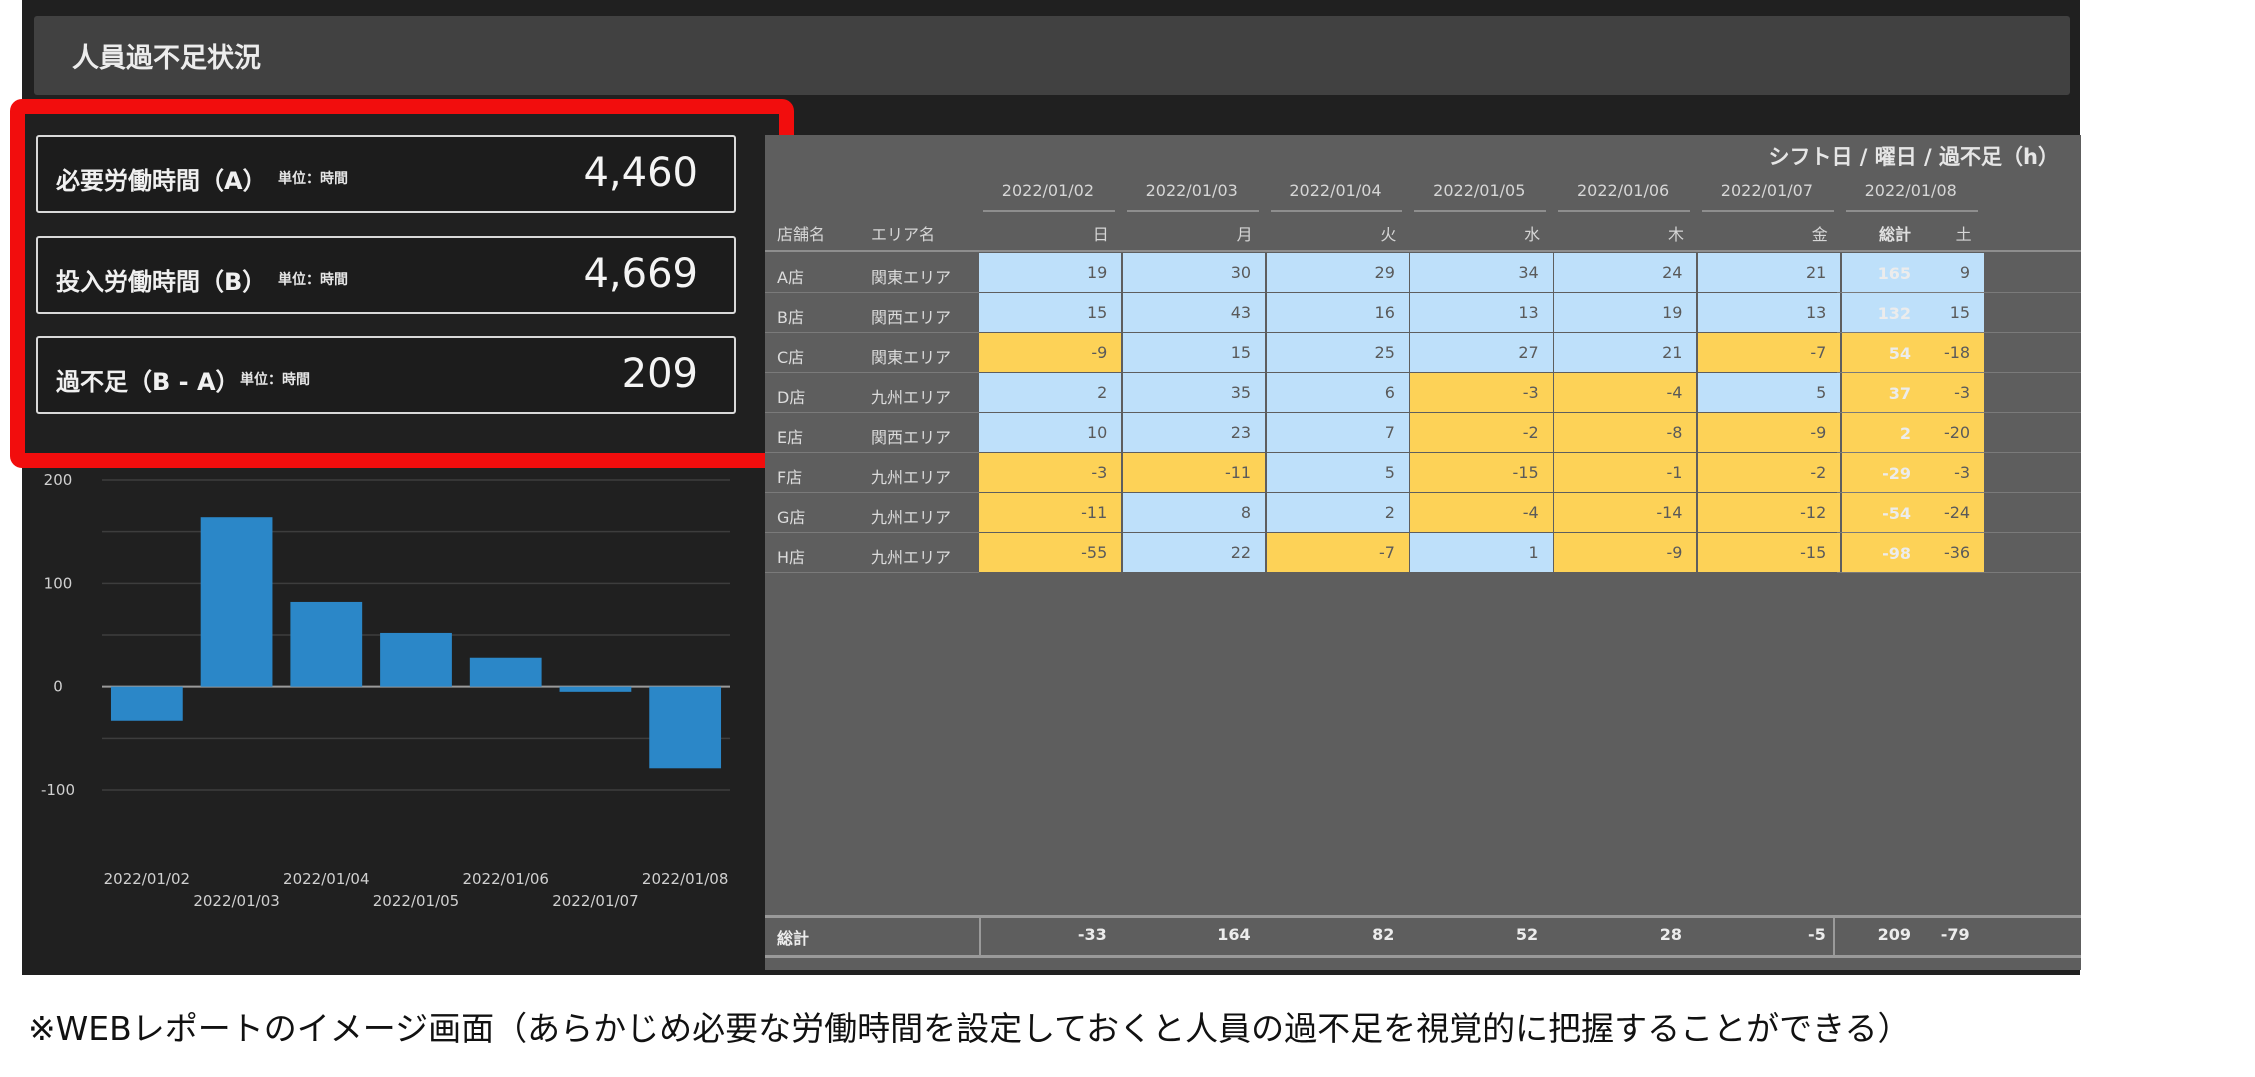 The height and width of the screenshot is (1077, 2255). Describe the element at coordinates (1337, 272) in the screenshot. I see `value-cell: 29` at that location.